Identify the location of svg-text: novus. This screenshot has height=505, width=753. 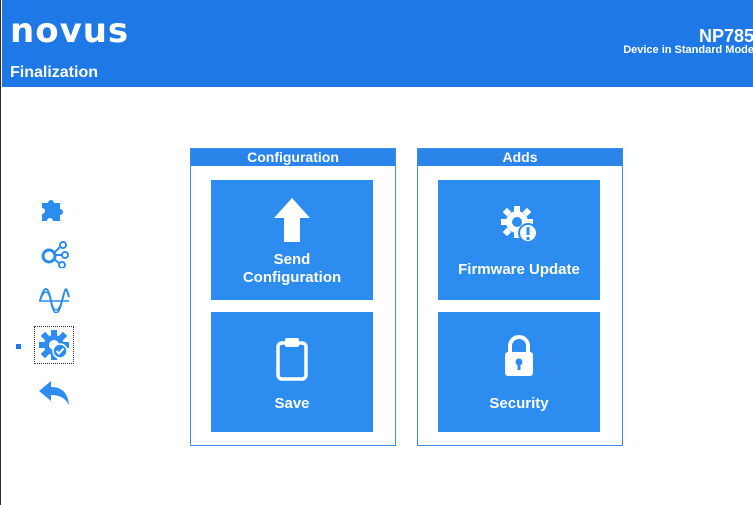
(69, 32).